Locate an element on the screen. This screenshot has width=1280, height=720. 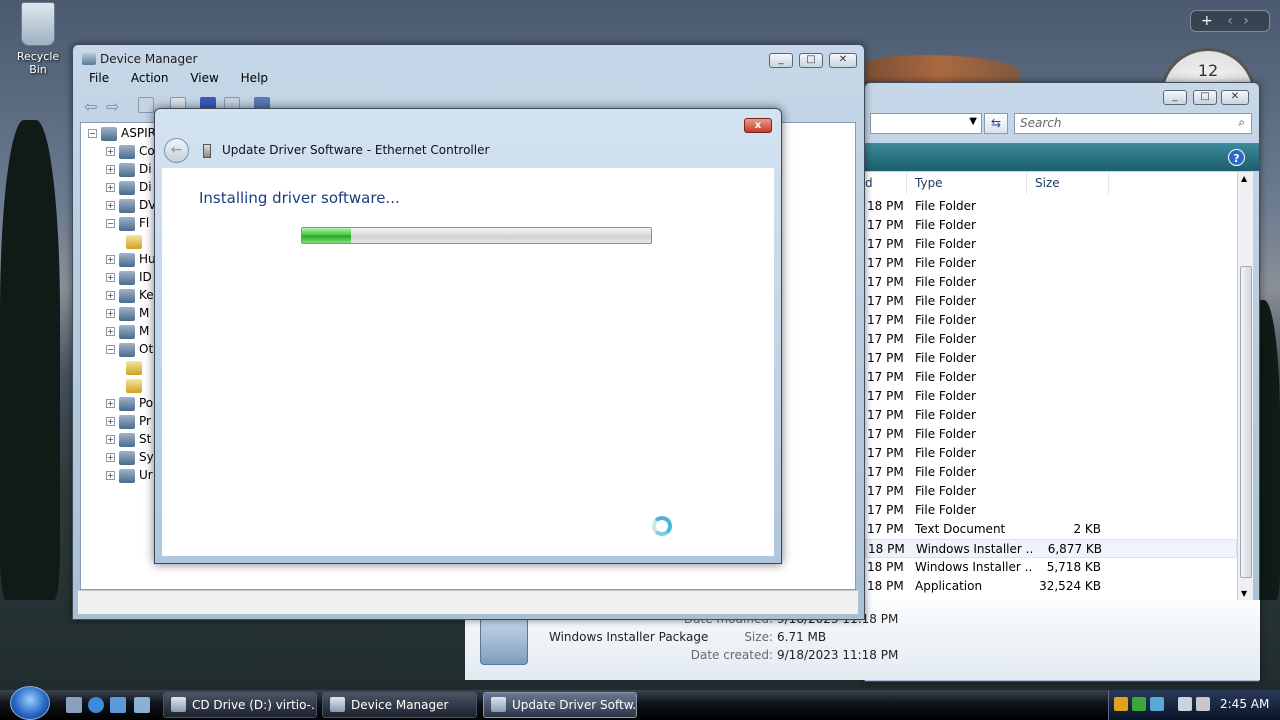
menu-view: View is located at coordinates (204, 78).